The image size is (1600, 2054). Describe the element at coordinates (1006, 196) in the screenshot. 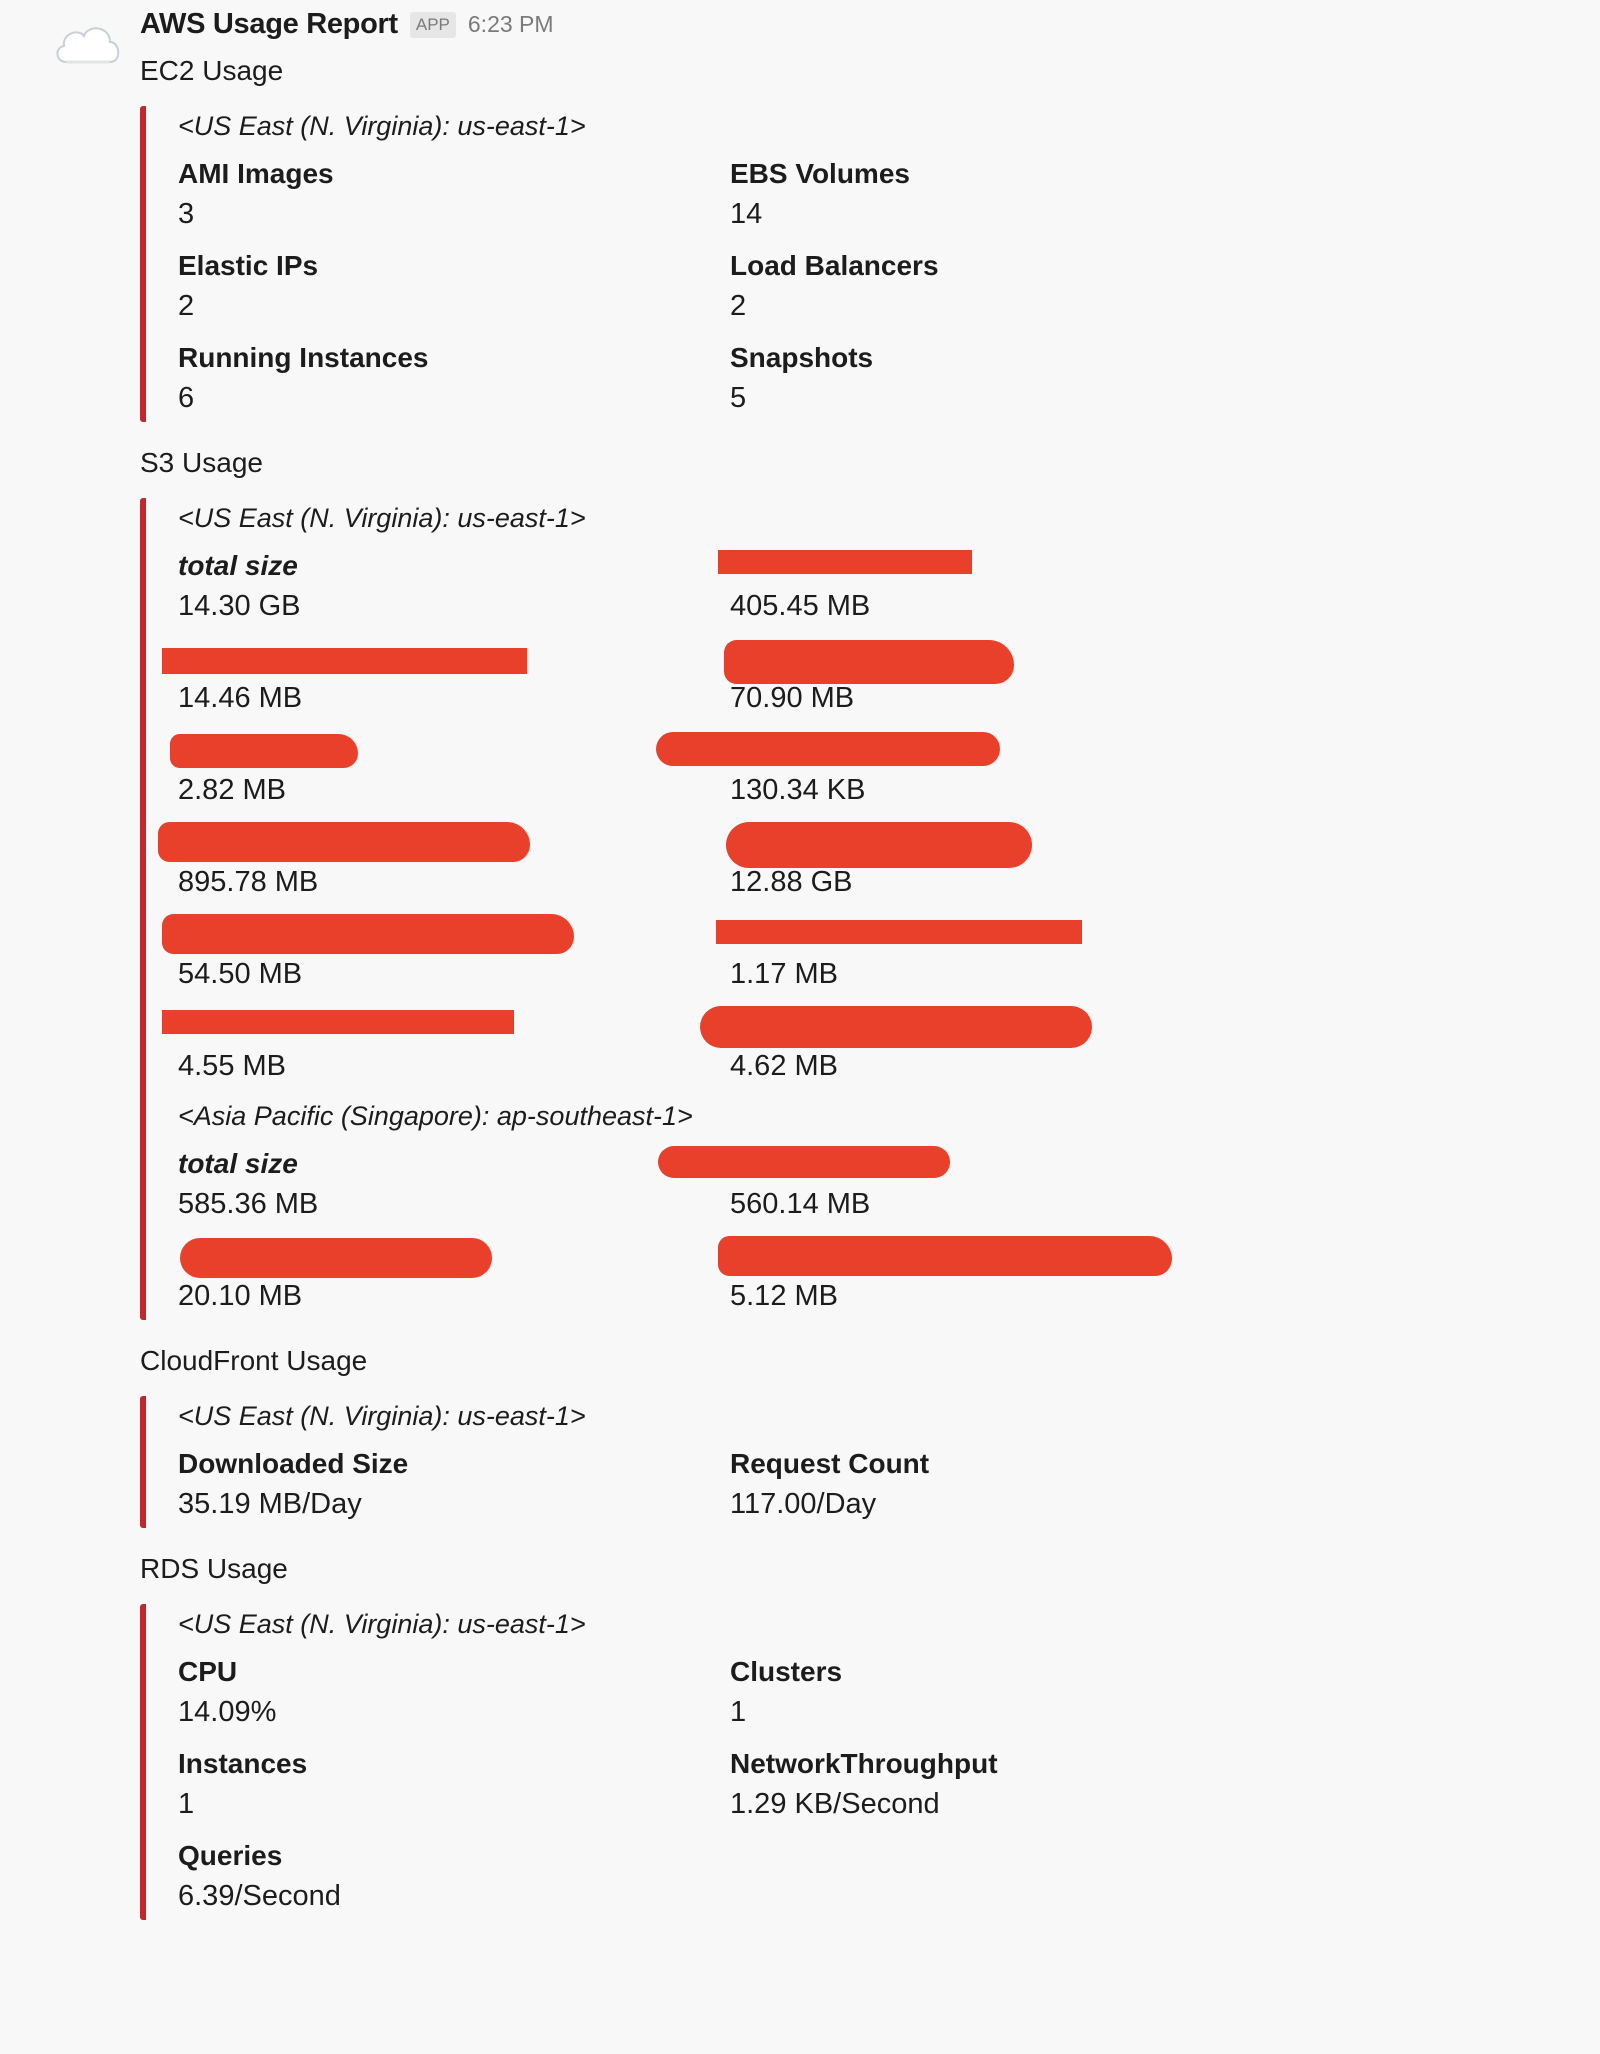

I see `field-ebs-volumes: EBS Volumes 14` at that location.